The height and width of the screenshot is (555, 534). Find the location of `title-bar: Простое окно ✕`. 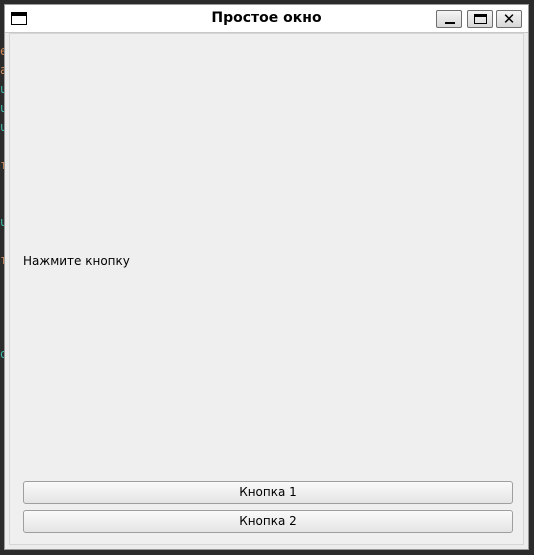

title-bar: Простое окно ✕ is located at coordinates (266, 19).